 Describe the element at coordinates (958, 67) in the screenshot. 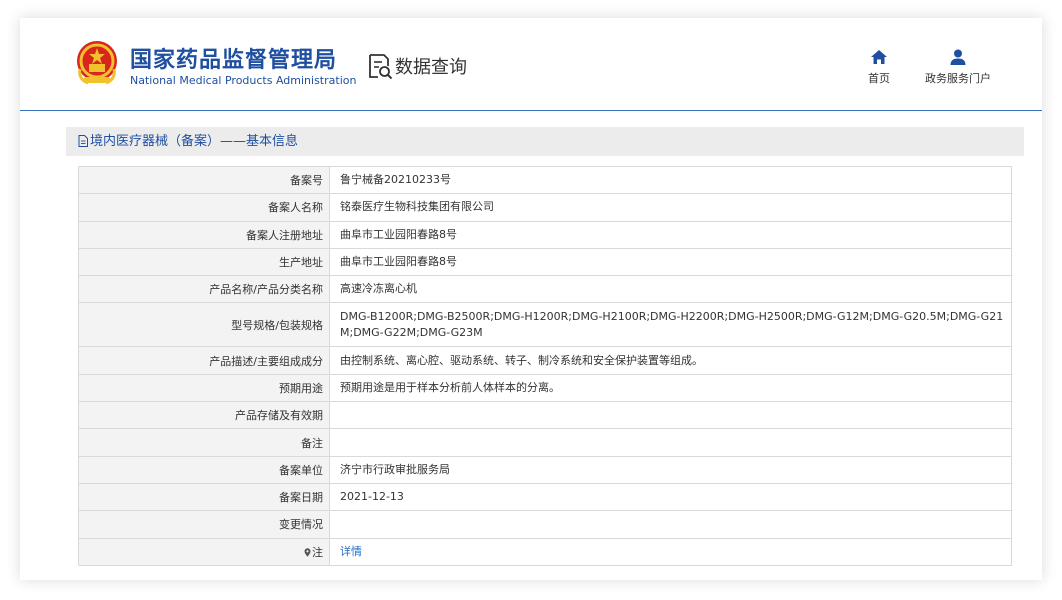

I see `nav-government-portal: 政务服务门户` at that location.